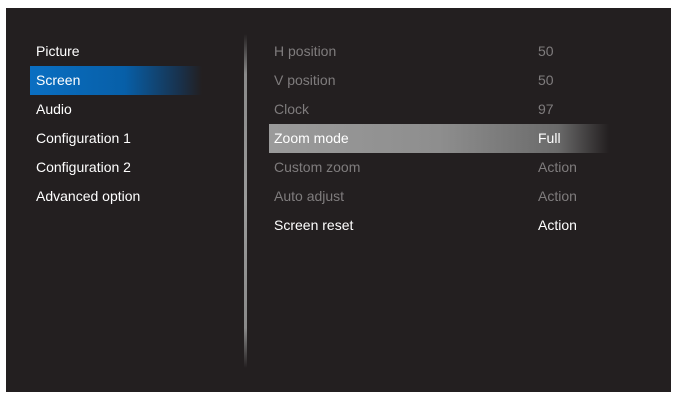  Describe the element at coordinates (549, 138) in the screenshot. I see `setting-value: Full` at that location.